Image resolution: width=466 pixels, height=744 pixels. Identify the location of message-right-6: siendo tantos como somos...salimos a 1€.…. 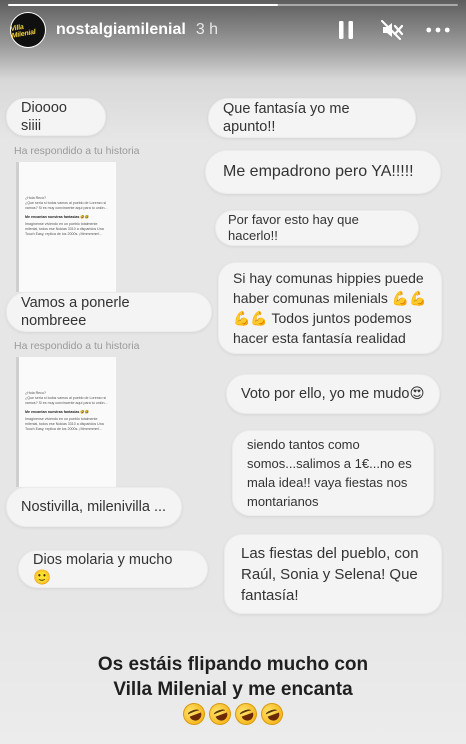
(333, 473).